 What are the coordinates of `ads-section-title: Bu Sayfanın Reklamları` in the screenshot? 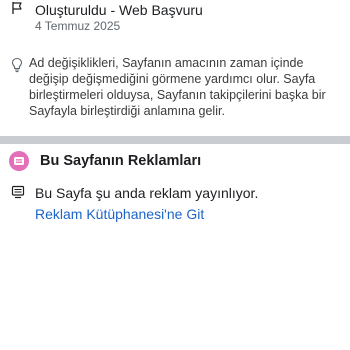 It's located at (121, 161).